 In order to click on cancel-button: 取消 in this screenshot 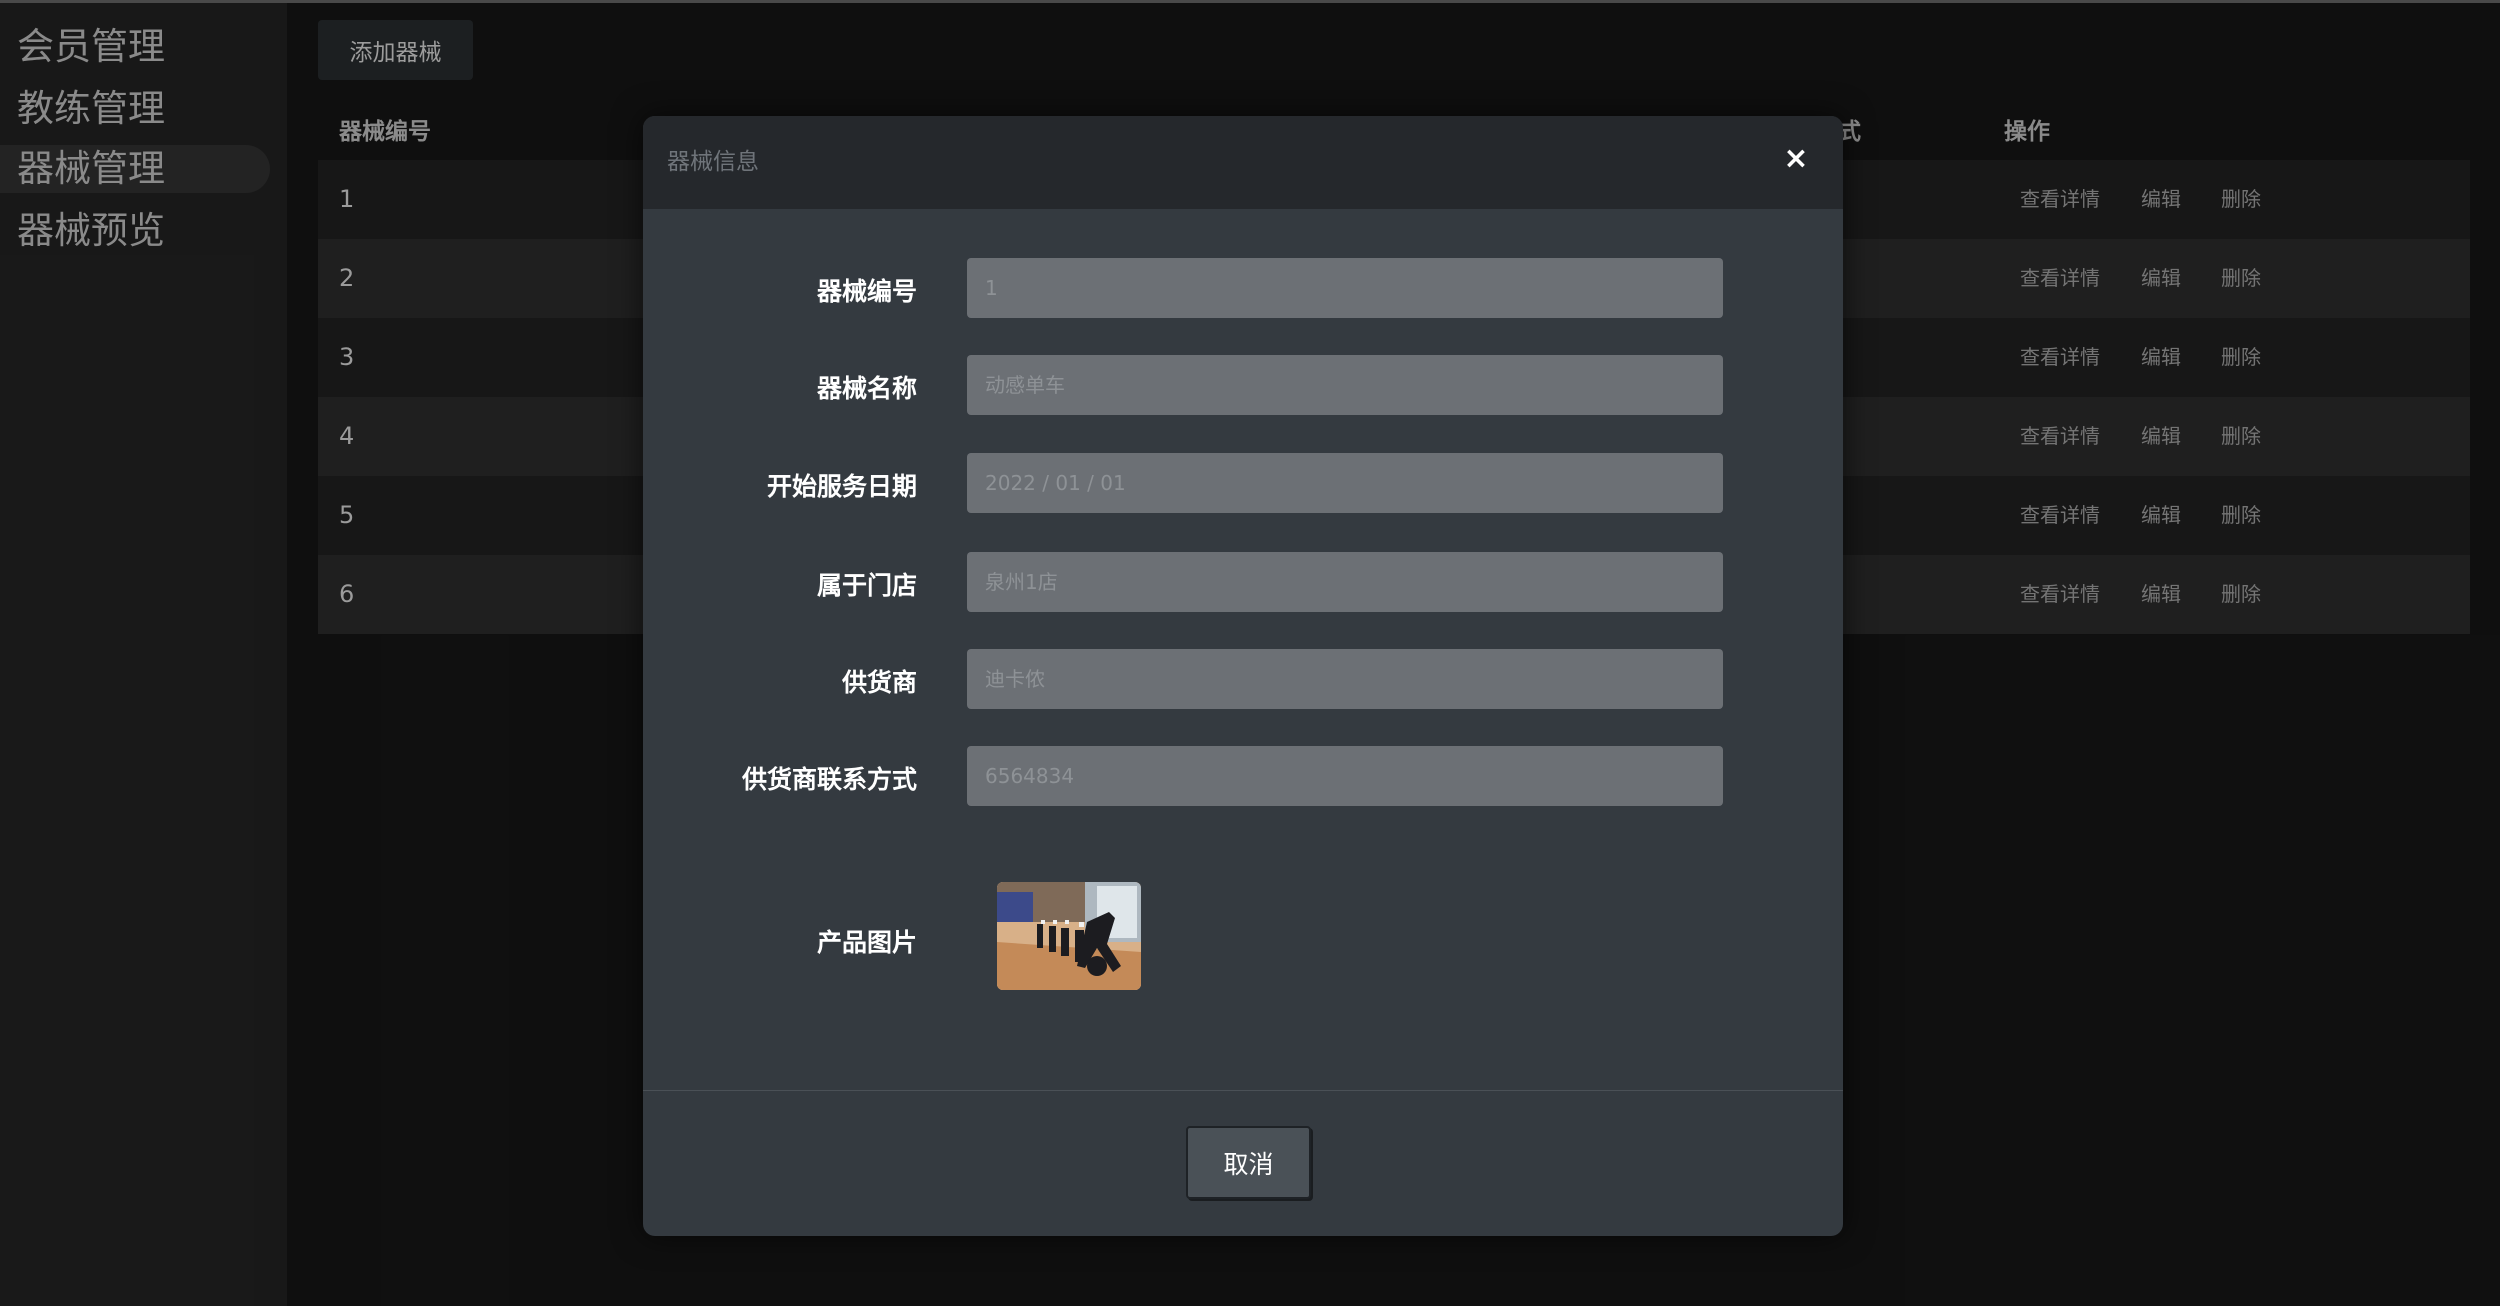, I will do `click(1248, 1162)`.